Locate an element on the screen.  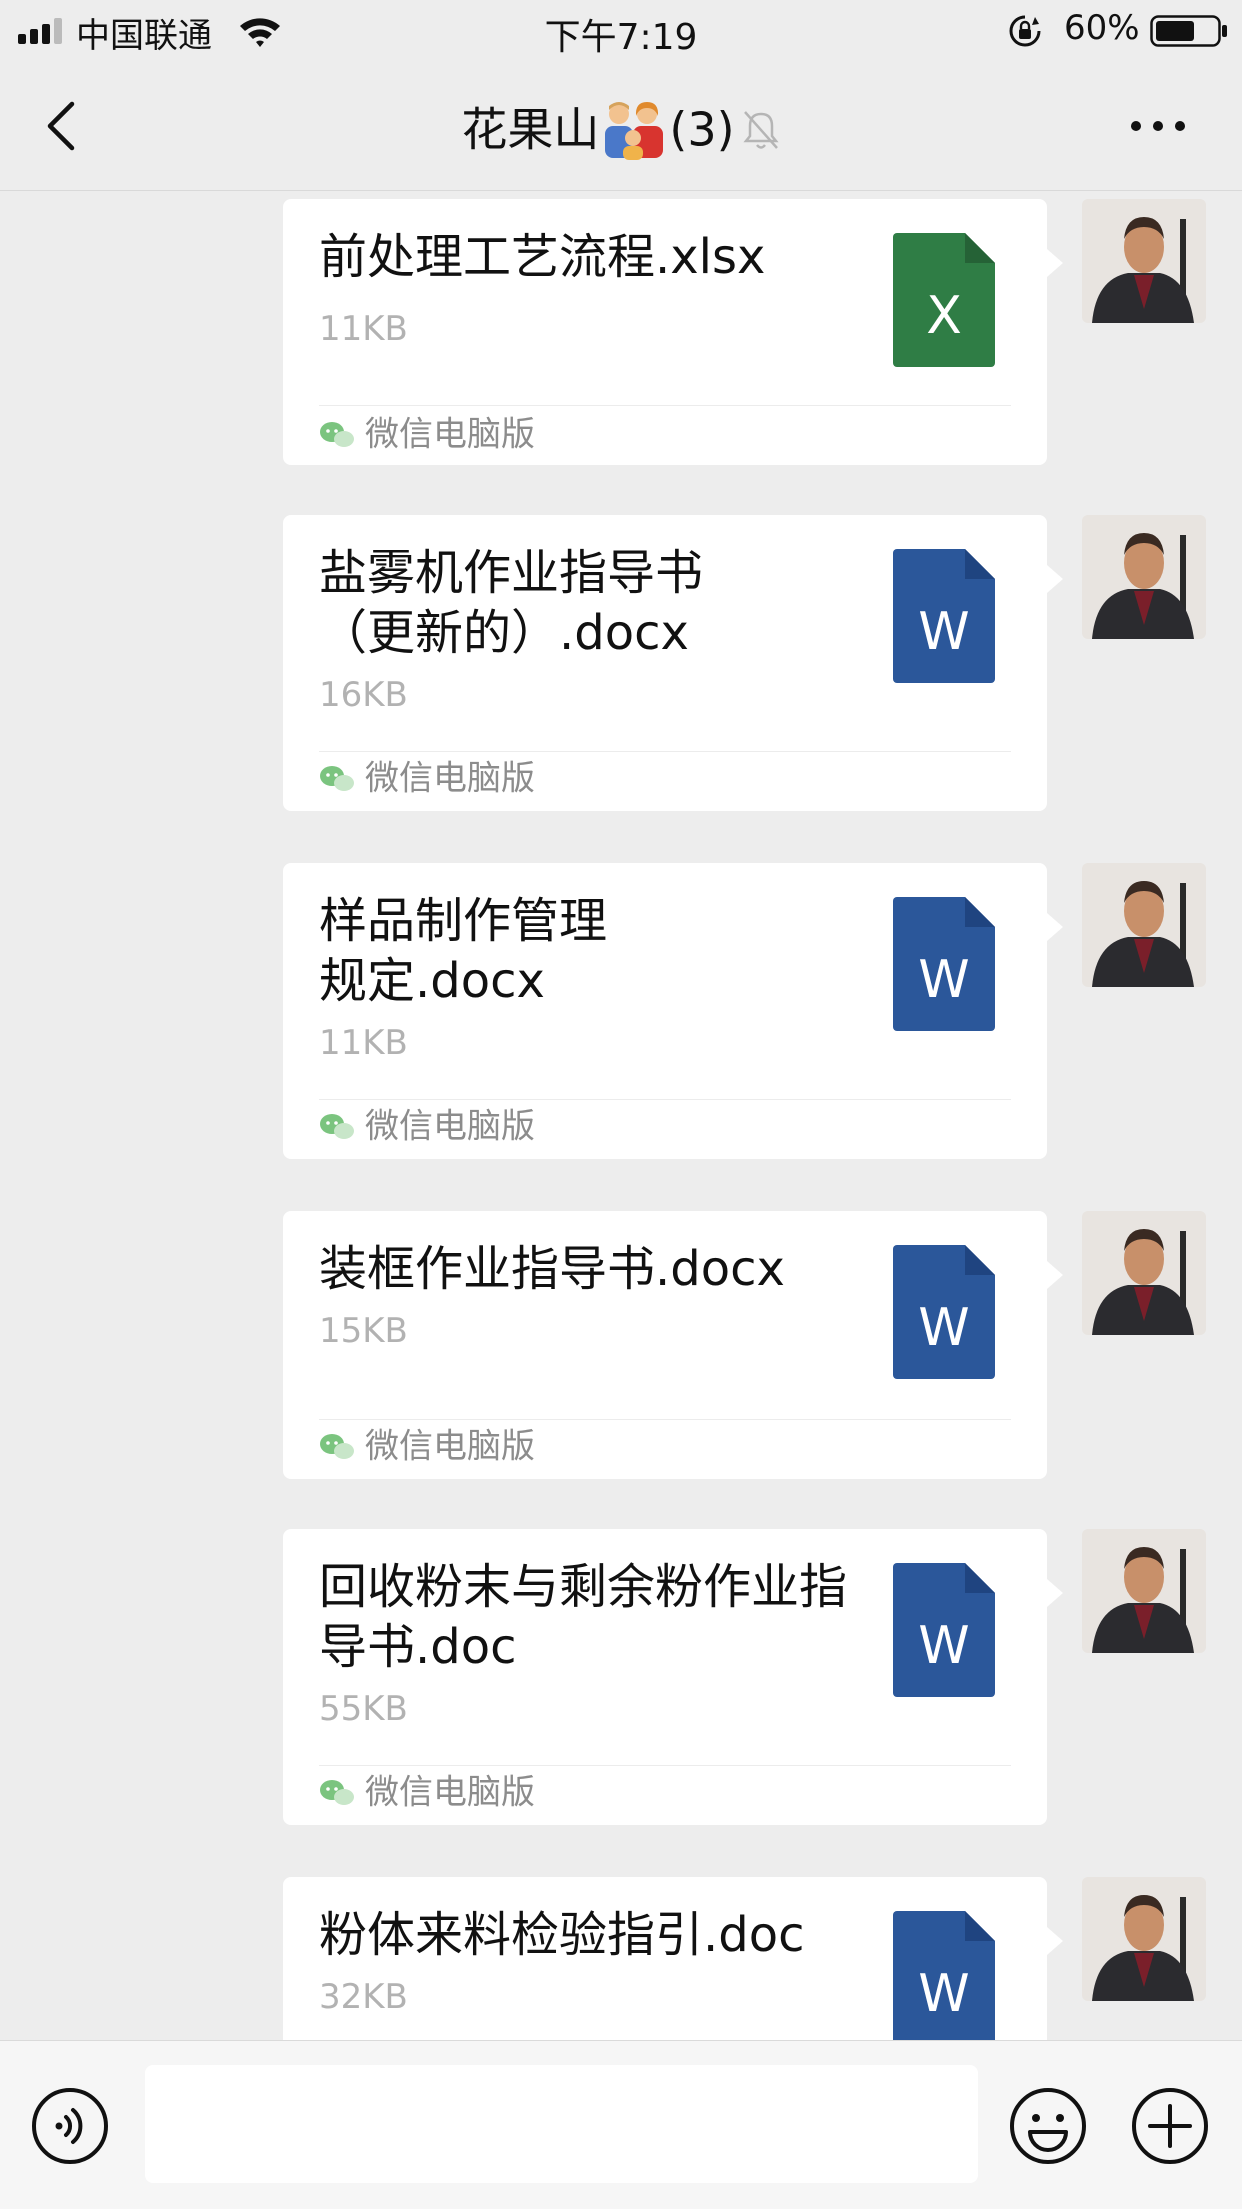
battery-icon is located at coordinates (1188, 31).